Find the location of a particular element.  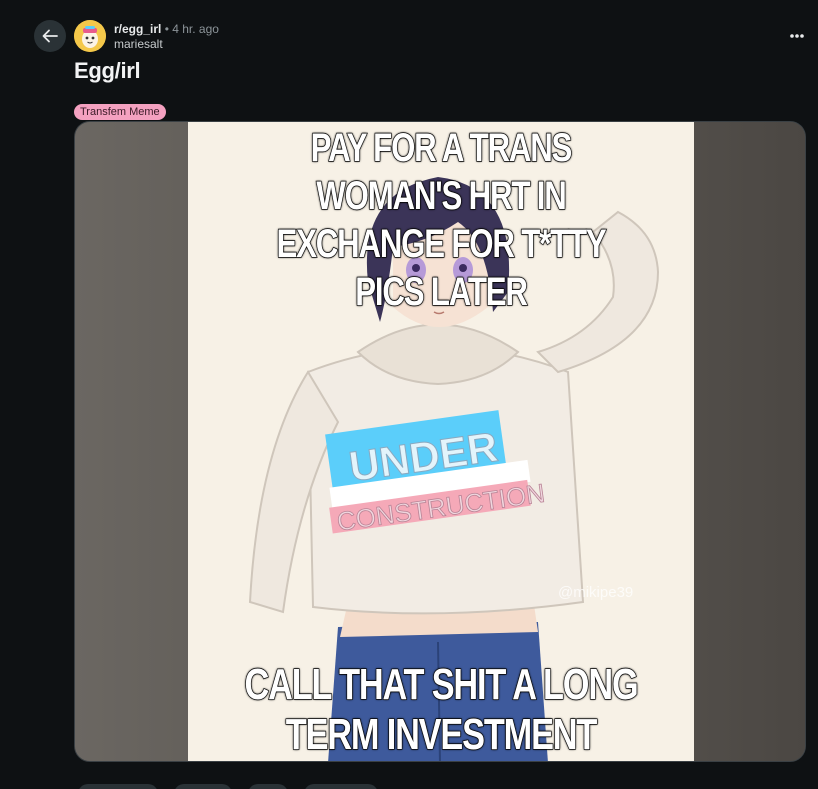

author-link: mariesalt is located at coordinates (166, 44).